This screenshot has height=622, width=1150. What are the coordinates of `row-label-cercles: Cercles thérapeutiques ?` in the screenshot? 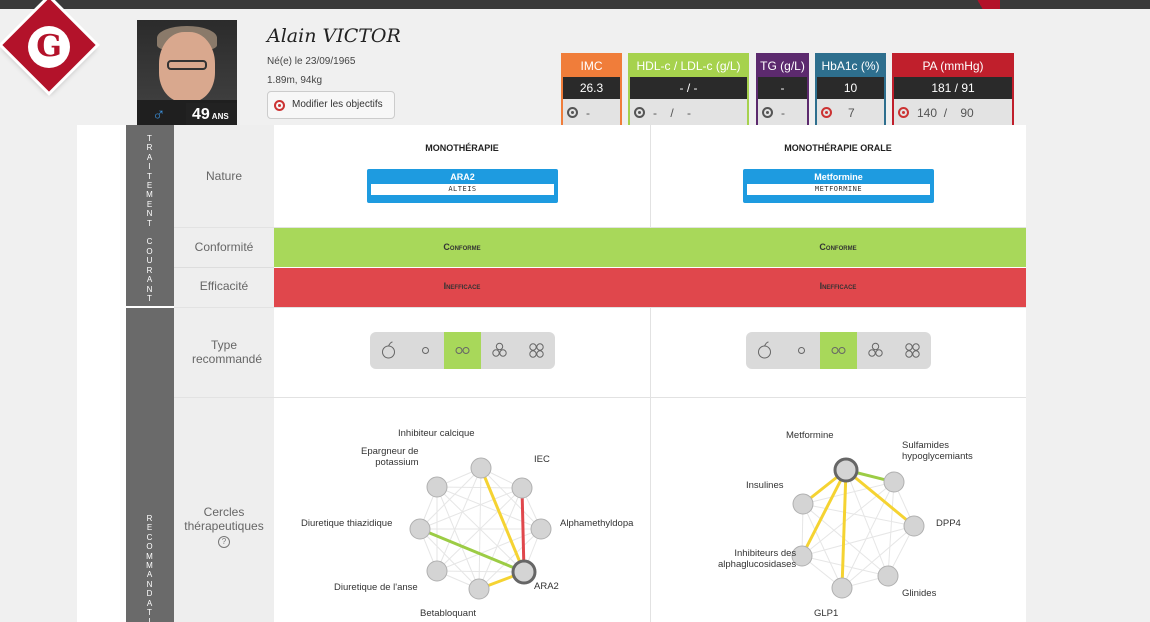 It's located at (224, 526).